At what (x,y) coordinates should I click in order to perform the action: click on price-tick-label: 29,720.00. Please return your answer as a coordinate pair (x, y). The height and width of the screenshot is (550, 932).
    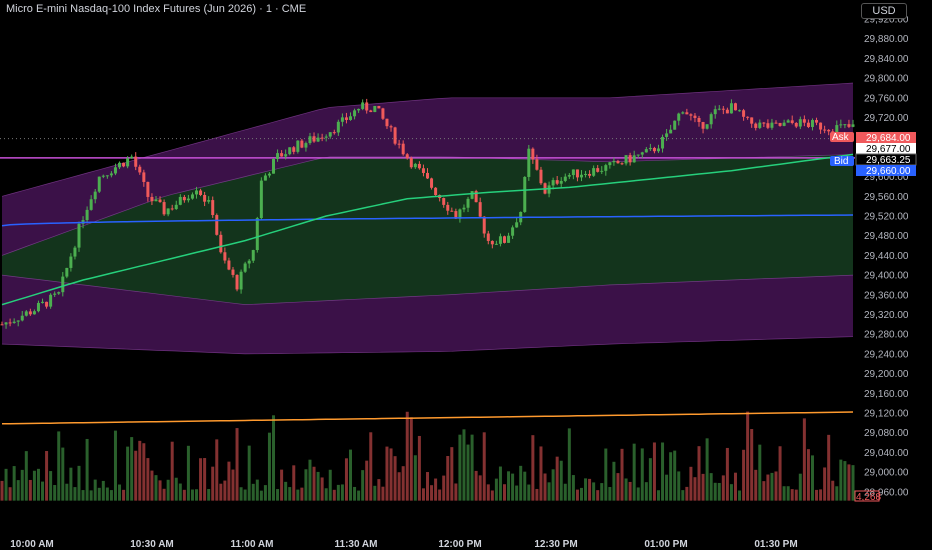
    Looking at the image, I should click on (886, 118).